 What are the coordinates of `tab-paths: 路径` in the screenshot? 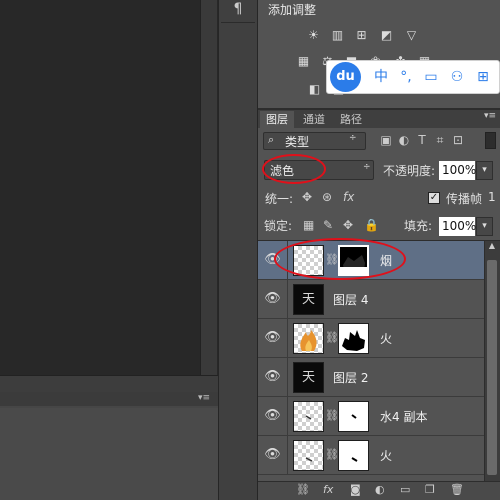 It's located at (351, 119).